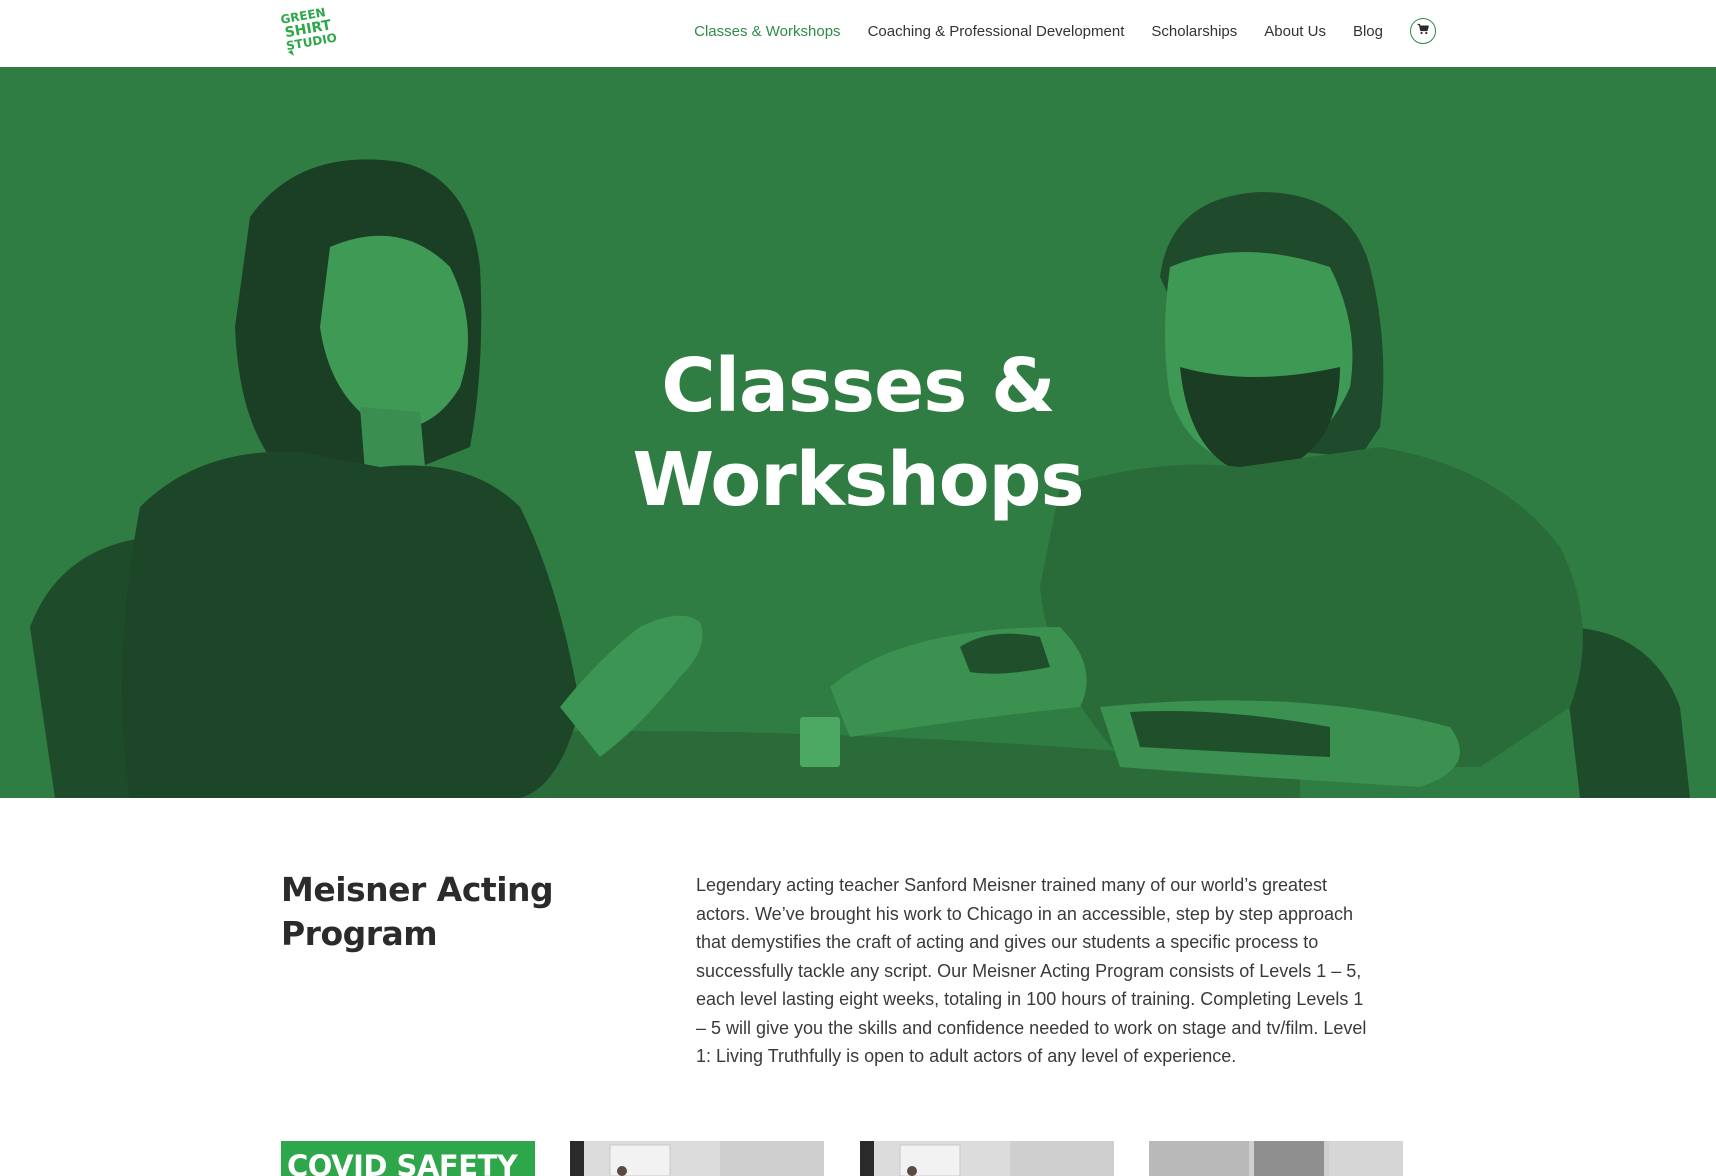 The width and height of the screenshot is (1716, 1176). I want to click on green-shirt-studio-logo: GREEN SHIRT STUDIO, so click(309, 31).